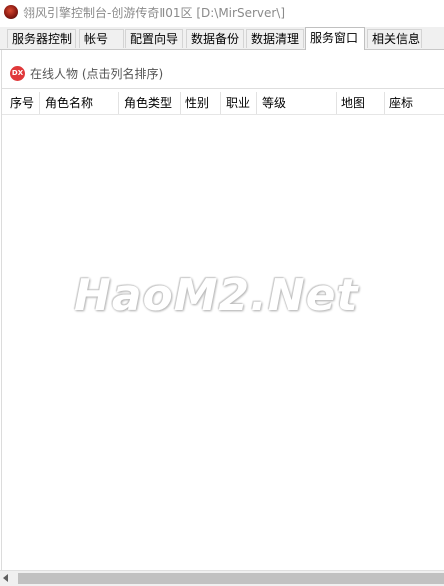 The height and width of the screenshot is (586, 444). What do you see at coordinates (23, 103) in the screenshot?
I see `column-header-index: 序号` at bounding box center [23, 103].